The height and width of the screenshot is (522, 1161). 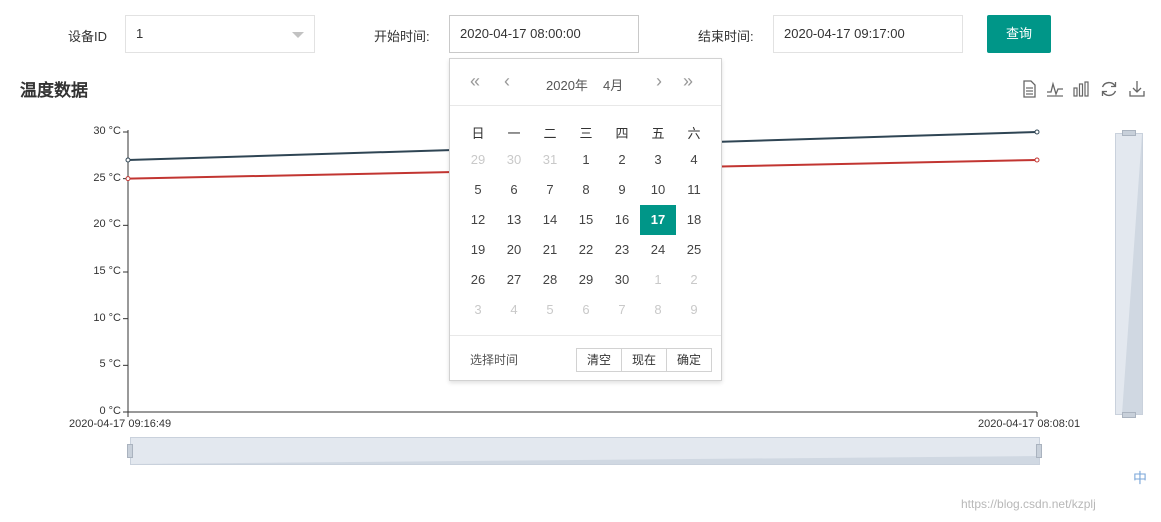 I want to click on chevron-down-icon, so click(x=298, y=35).